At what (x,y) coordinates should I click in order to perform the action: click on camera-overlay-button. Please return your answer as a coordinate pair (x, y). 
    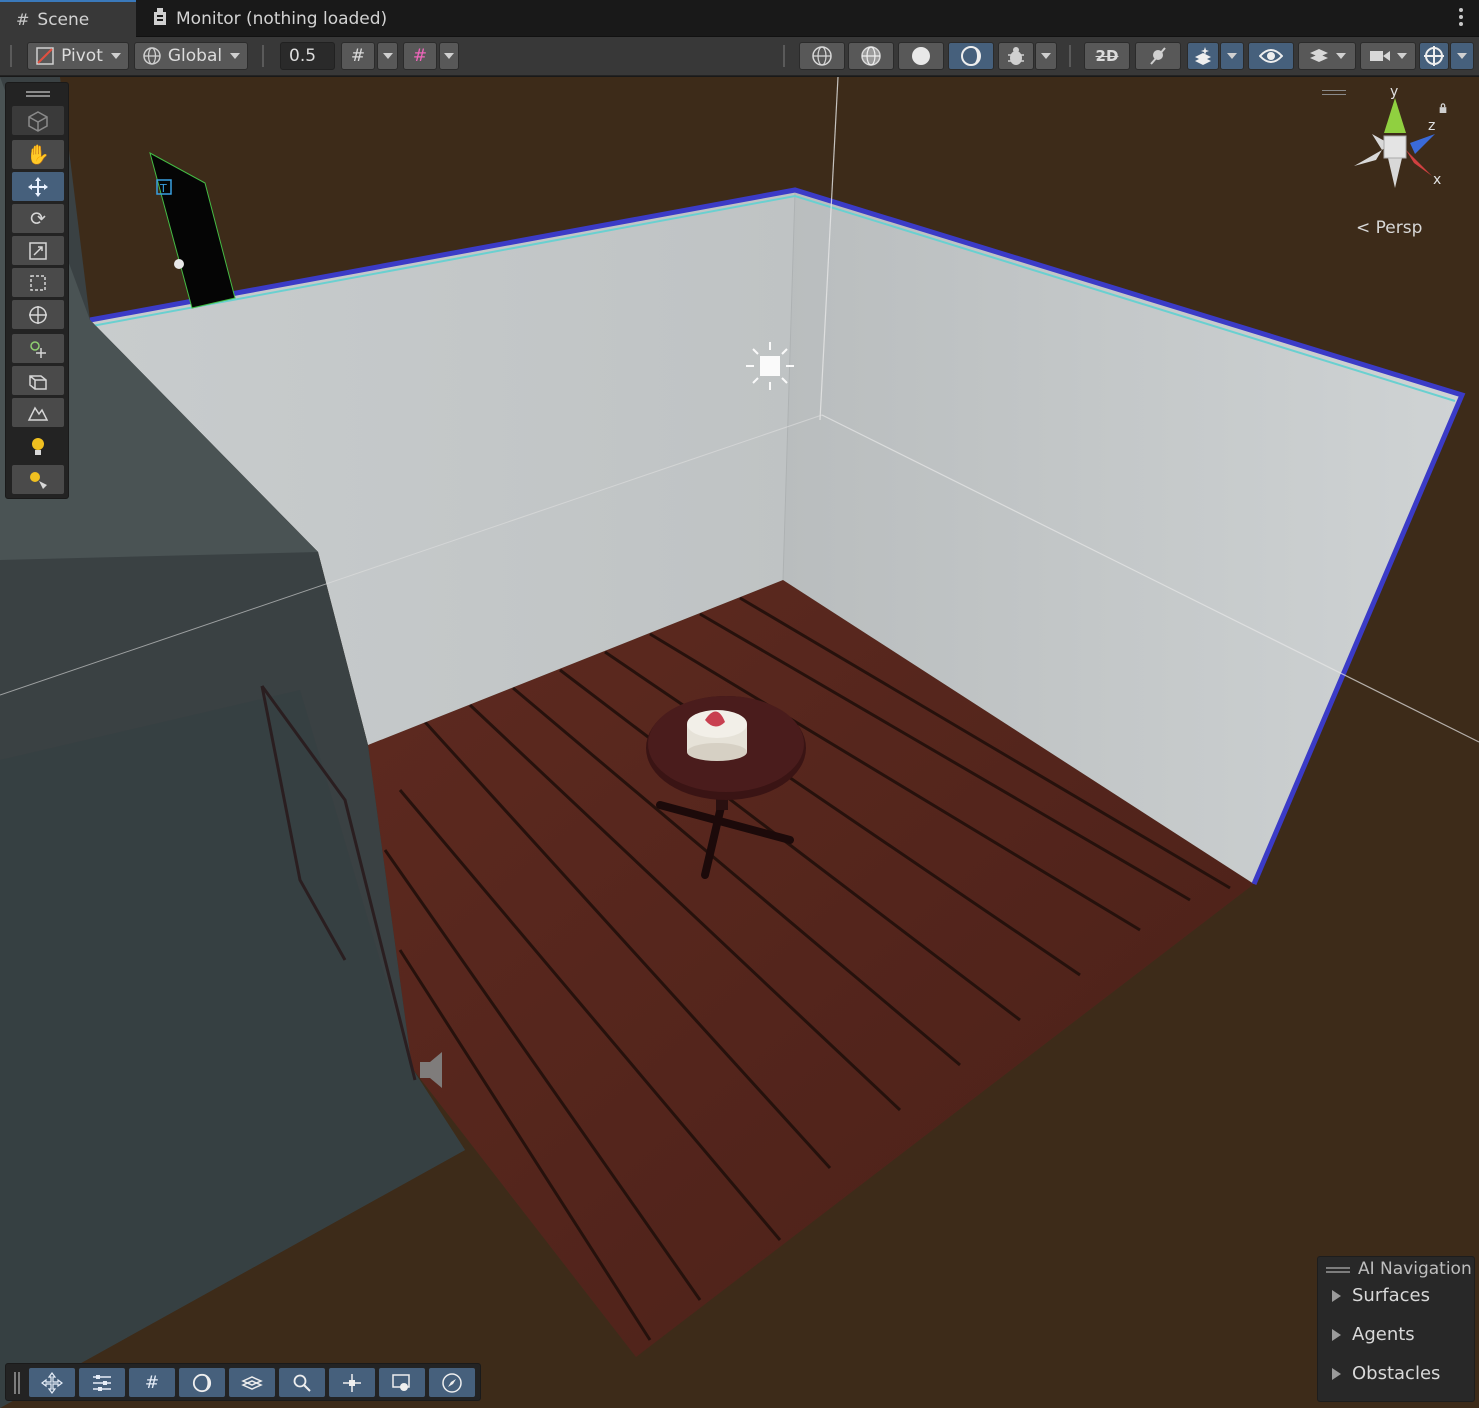
    Looking at the image, I should click on (402, 1382).